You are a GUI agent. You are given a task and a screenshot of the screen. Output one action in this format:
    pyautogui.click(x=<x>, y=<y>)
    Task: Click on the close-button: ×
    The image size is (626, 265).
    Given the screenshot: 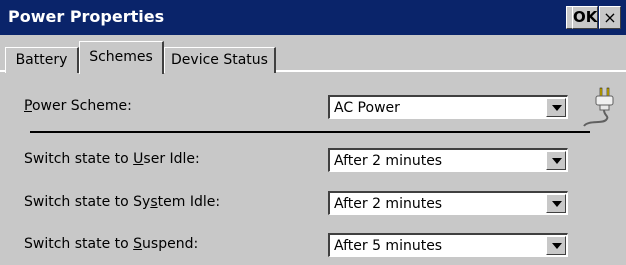 What is the action you would take?
    pyautogui.click(x=610, y=17)
    